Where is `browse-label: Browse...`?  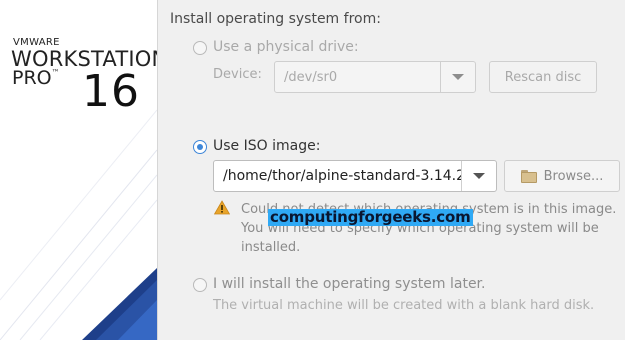
browse-label: Browse... is located at coordinates (573, 176).